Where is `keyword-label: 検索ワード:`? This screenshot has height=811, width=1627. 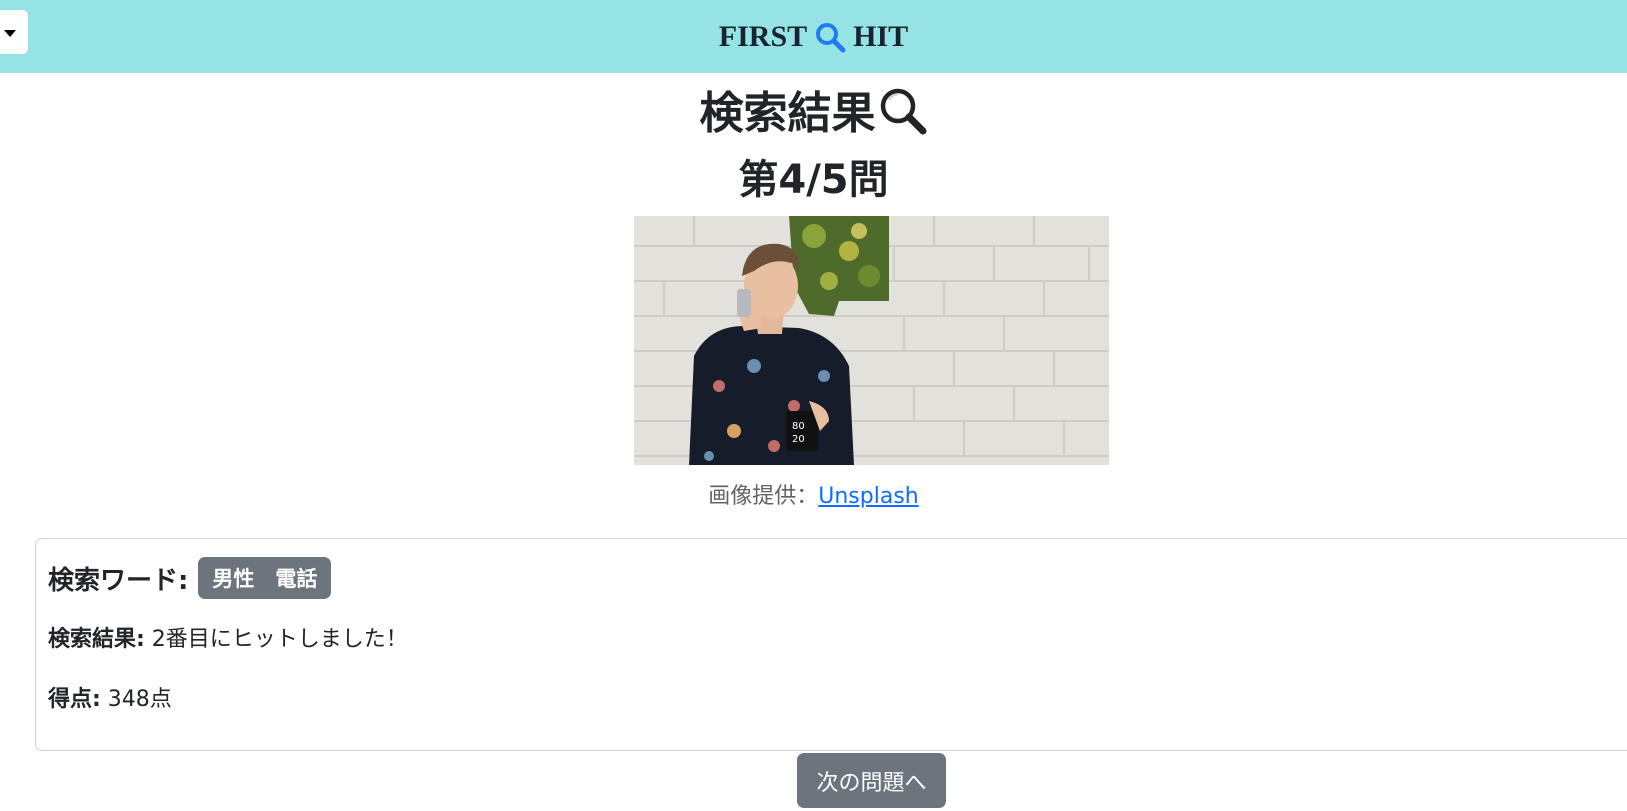
keyword-label: 検索ワード: is located at coordinates (118, 580).